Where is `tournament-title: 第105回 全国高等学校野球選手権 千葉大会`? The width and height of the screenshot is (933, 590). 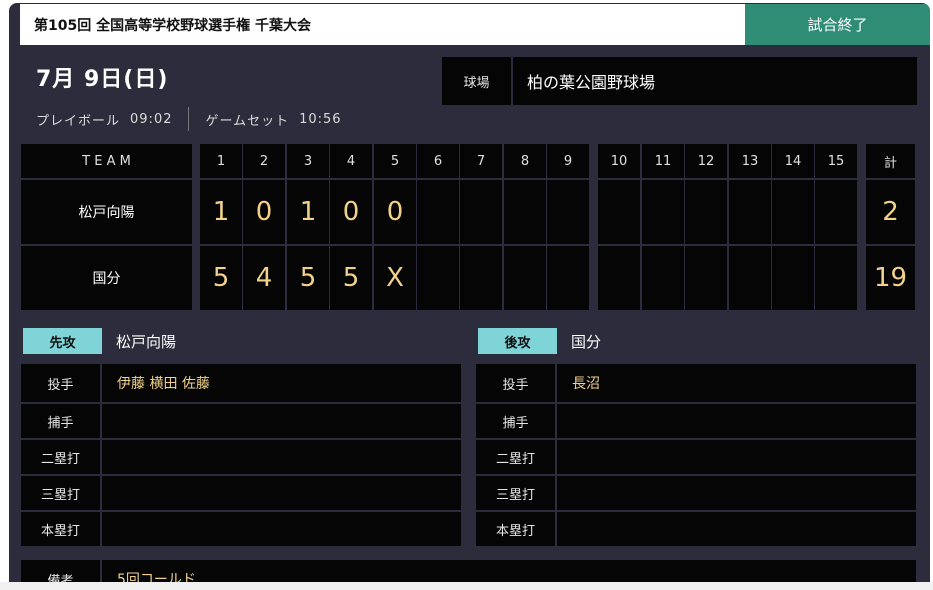
tournament-title: 第105回 全国高等学校野球選手権 千葉大会 is located at coordinates (382, 24).